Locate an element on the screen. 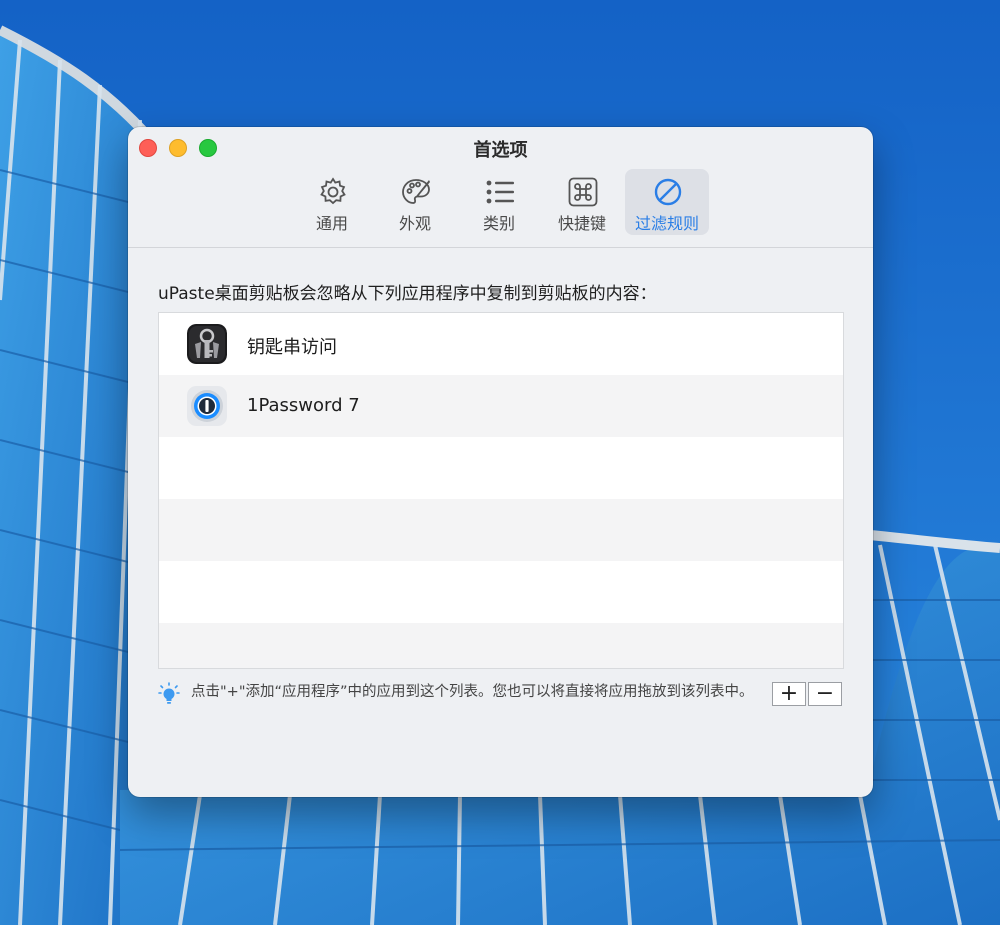  list-item: 1Password 7 is located at coordinates (501, 406).